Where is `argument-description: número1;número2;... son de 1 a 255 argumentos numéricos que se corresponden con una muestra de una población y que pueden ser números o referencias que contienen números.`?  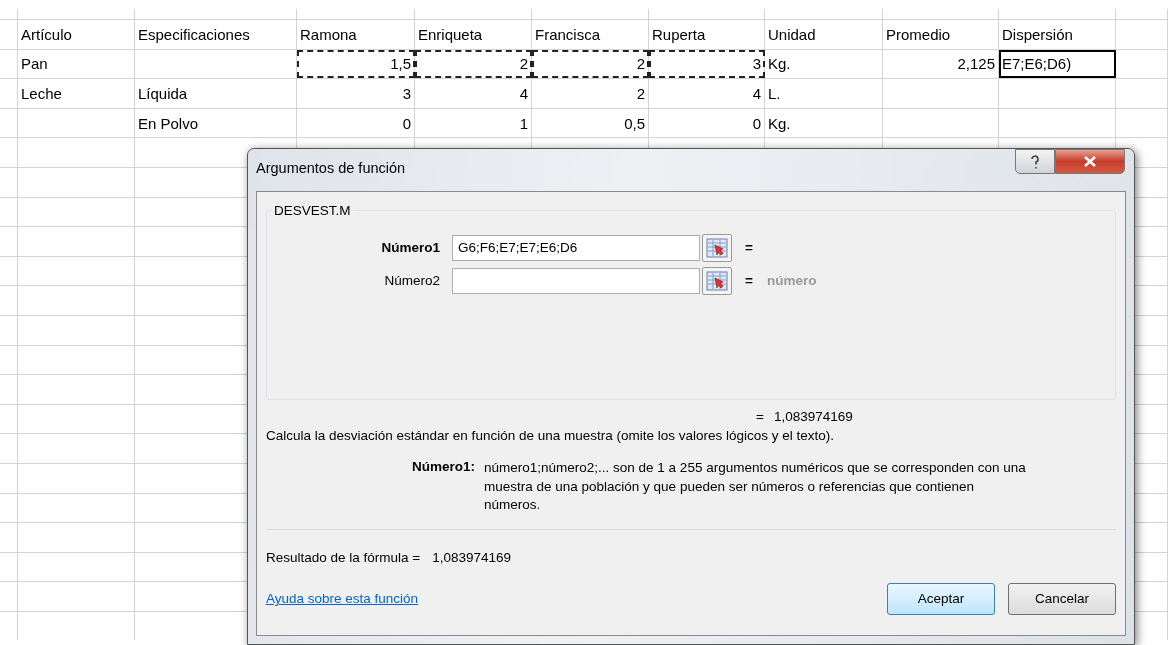
argument-description: número1;número2;... son de 1 a 255 argumentos numéricos que se corresponden con una muestra de una población y que pueden ser números o referencias que contienen números. is located at coordinates (755, 486).